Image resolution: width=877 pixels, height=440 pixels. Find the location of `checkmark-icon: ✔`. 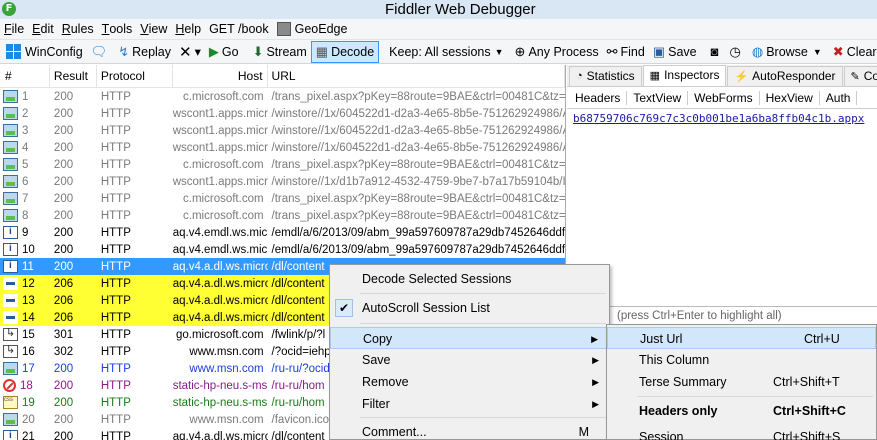

checkmark-icon: ✔ is located at coordinates (344, 308).